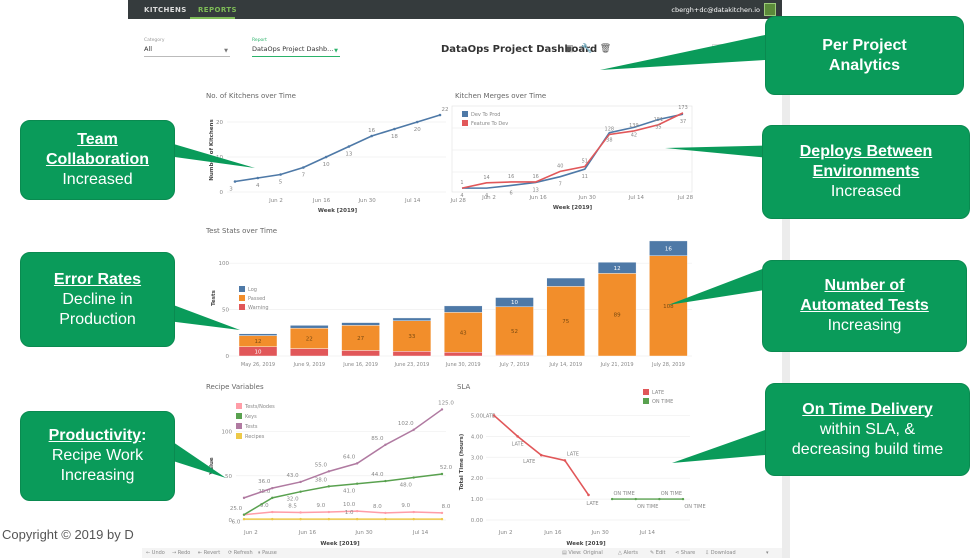 The image size is (980, 558). I want to click on y-tick-label: 50, so click(225, 311).